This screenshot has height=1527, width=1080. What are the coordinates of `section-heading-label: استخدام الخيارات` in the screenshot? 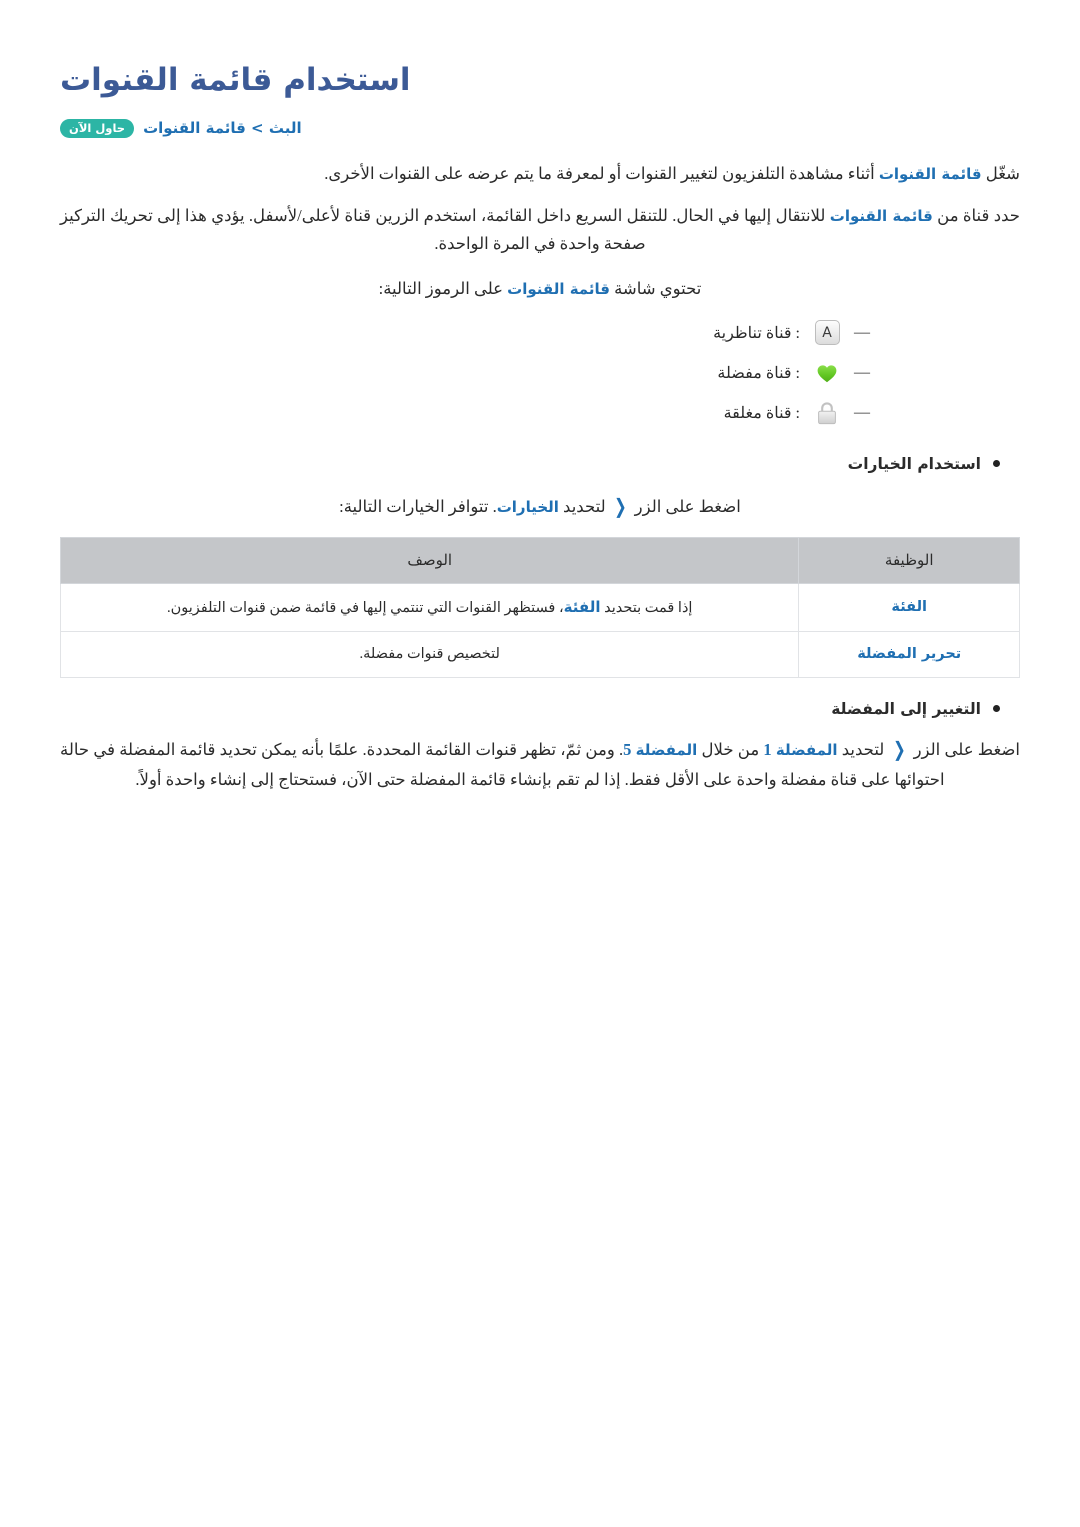 It's located at (914, 463).